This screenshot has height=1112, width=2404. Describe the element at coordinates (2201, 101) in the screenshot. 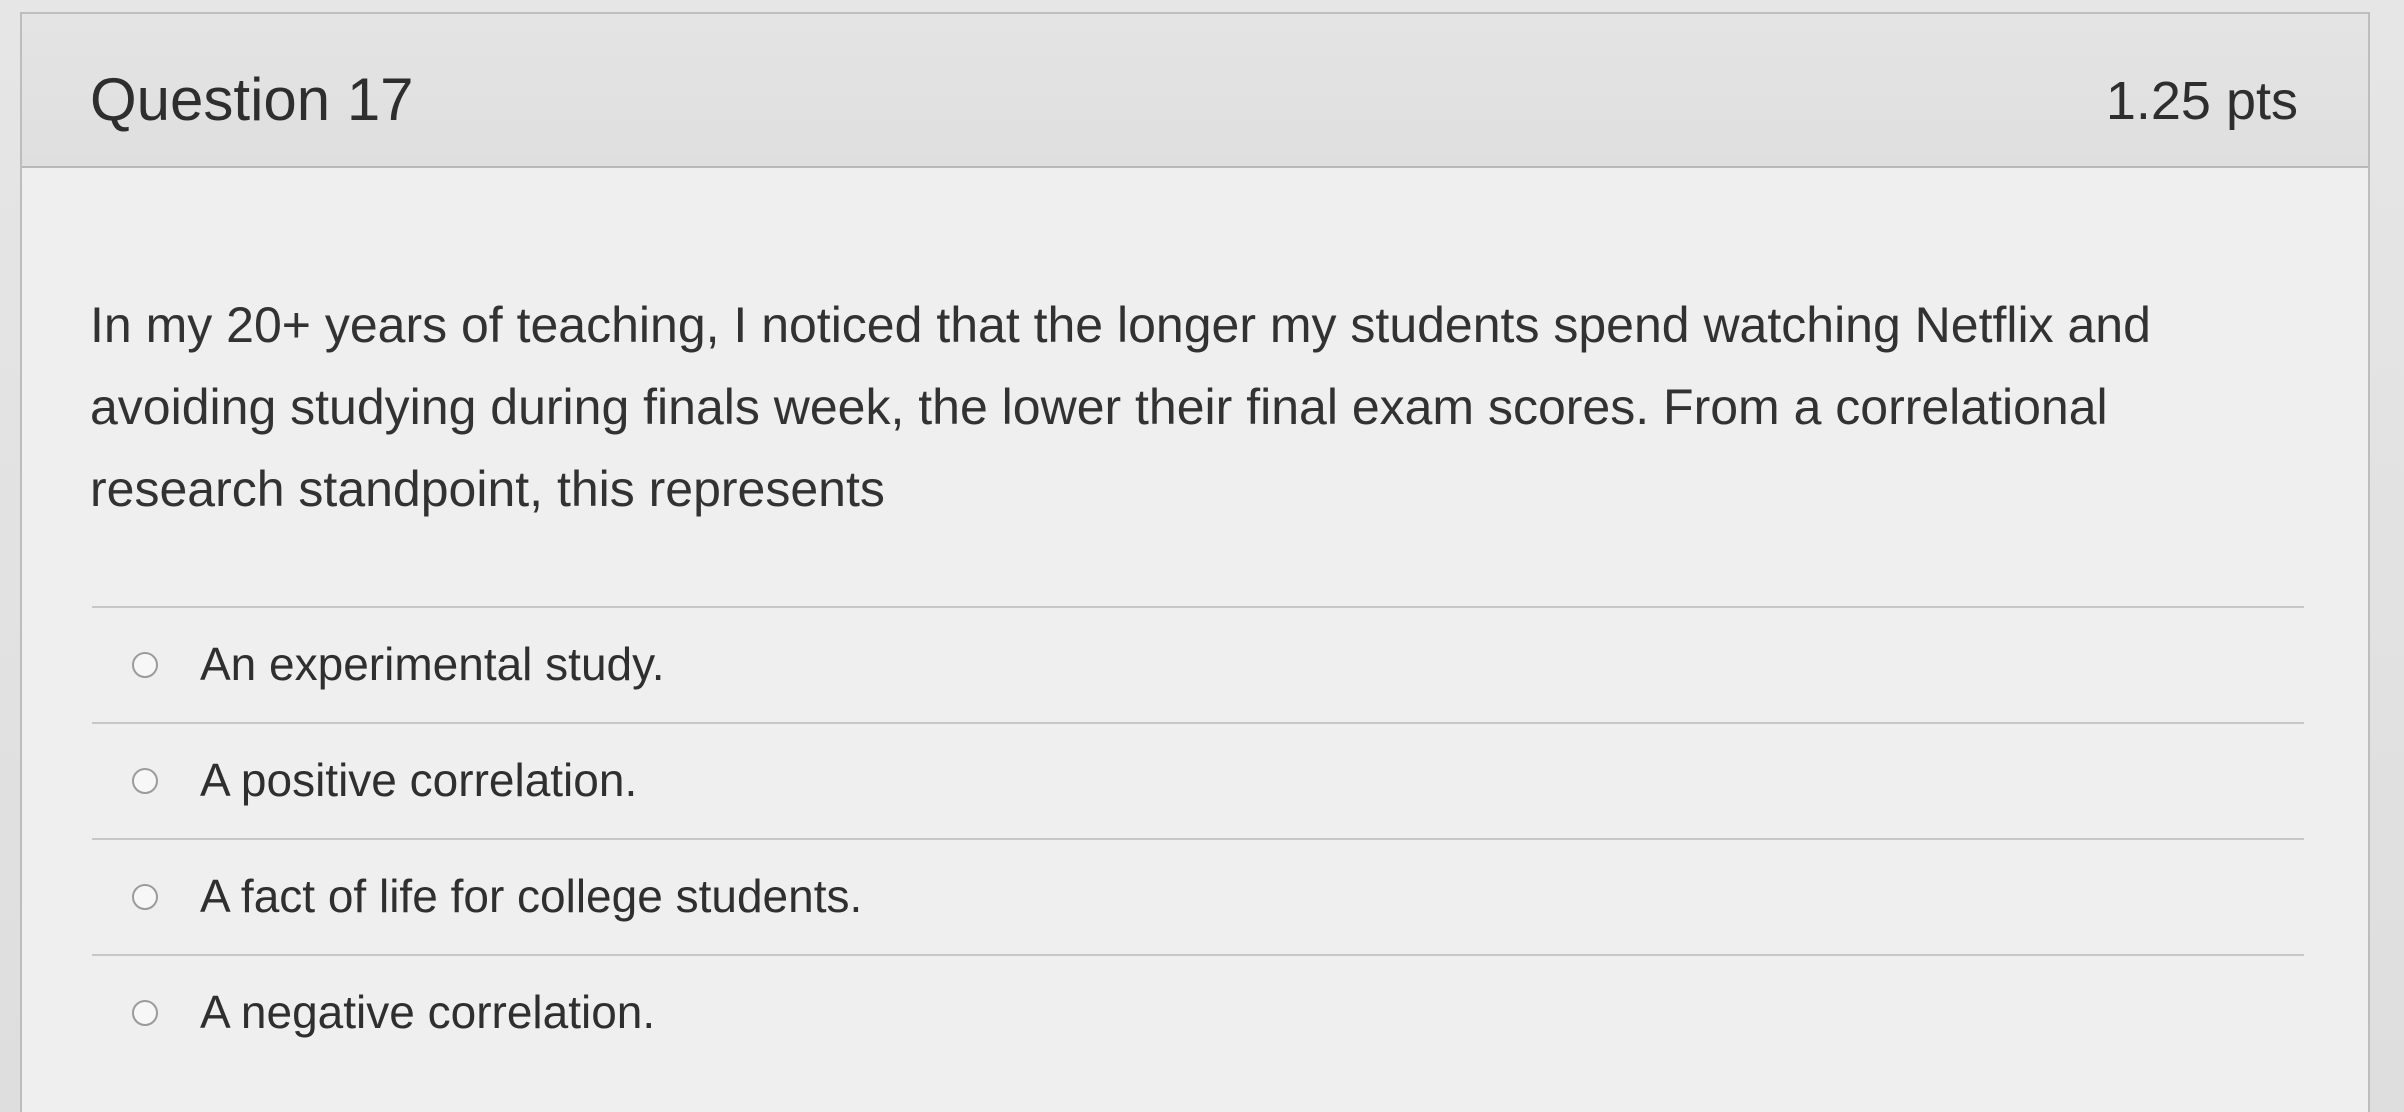

I see `question-points: 1.25 pts` at that location.